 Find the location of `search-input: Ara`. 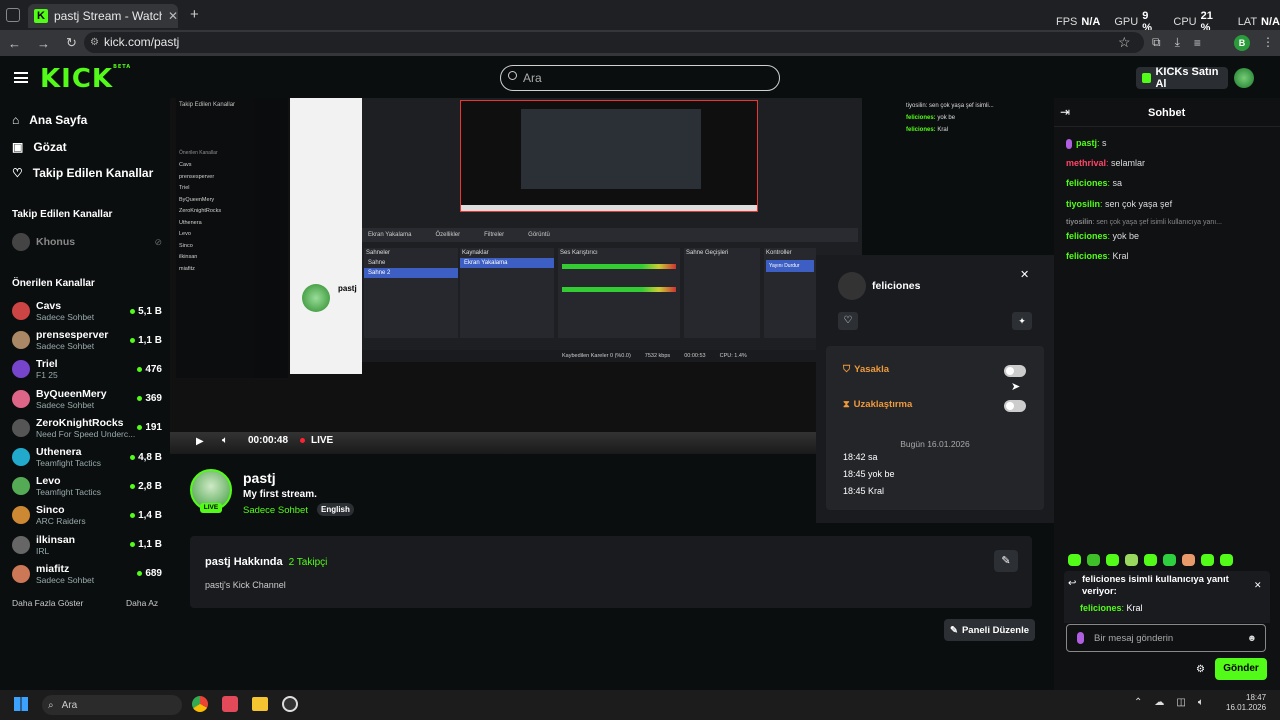

search-input: Ara is located at coordinates (640, 78).